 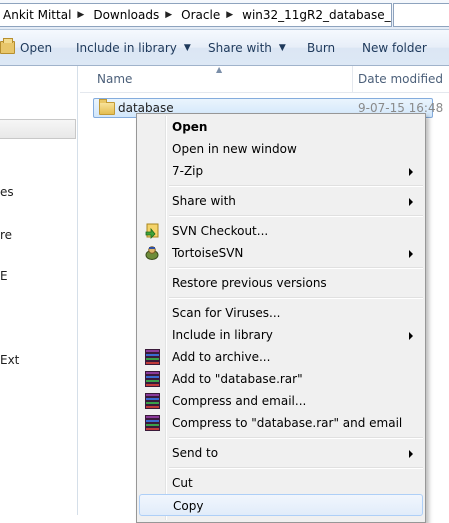 What do you see at coordinates (222, 335) in the screenshot?
I see `menu-item-label: Include in library` at bounding box center [222, 335].